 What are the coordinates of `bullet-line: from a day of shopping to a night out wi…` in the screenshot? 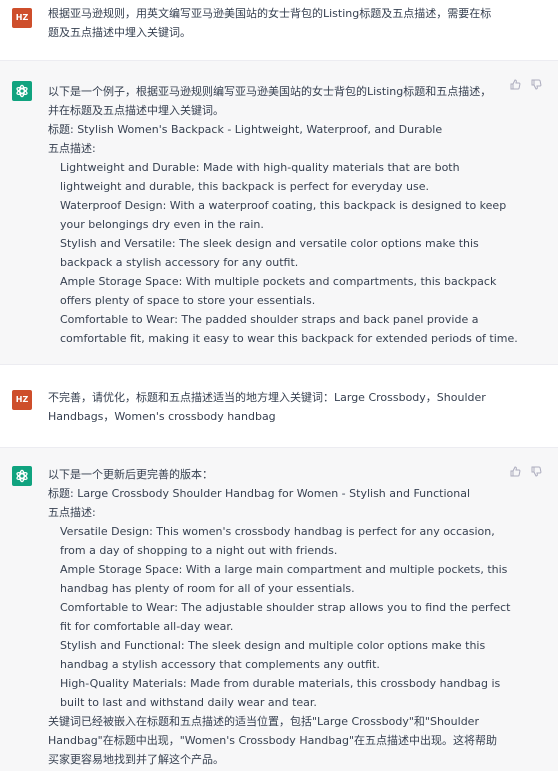 It's located at (199, 550).